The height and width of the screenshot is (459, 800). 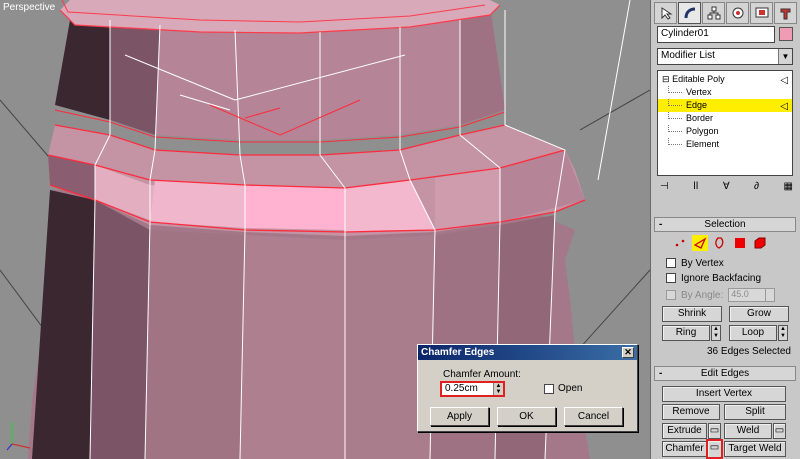 I want to click on open-checkbox: Open, so click(x=563, y=388).